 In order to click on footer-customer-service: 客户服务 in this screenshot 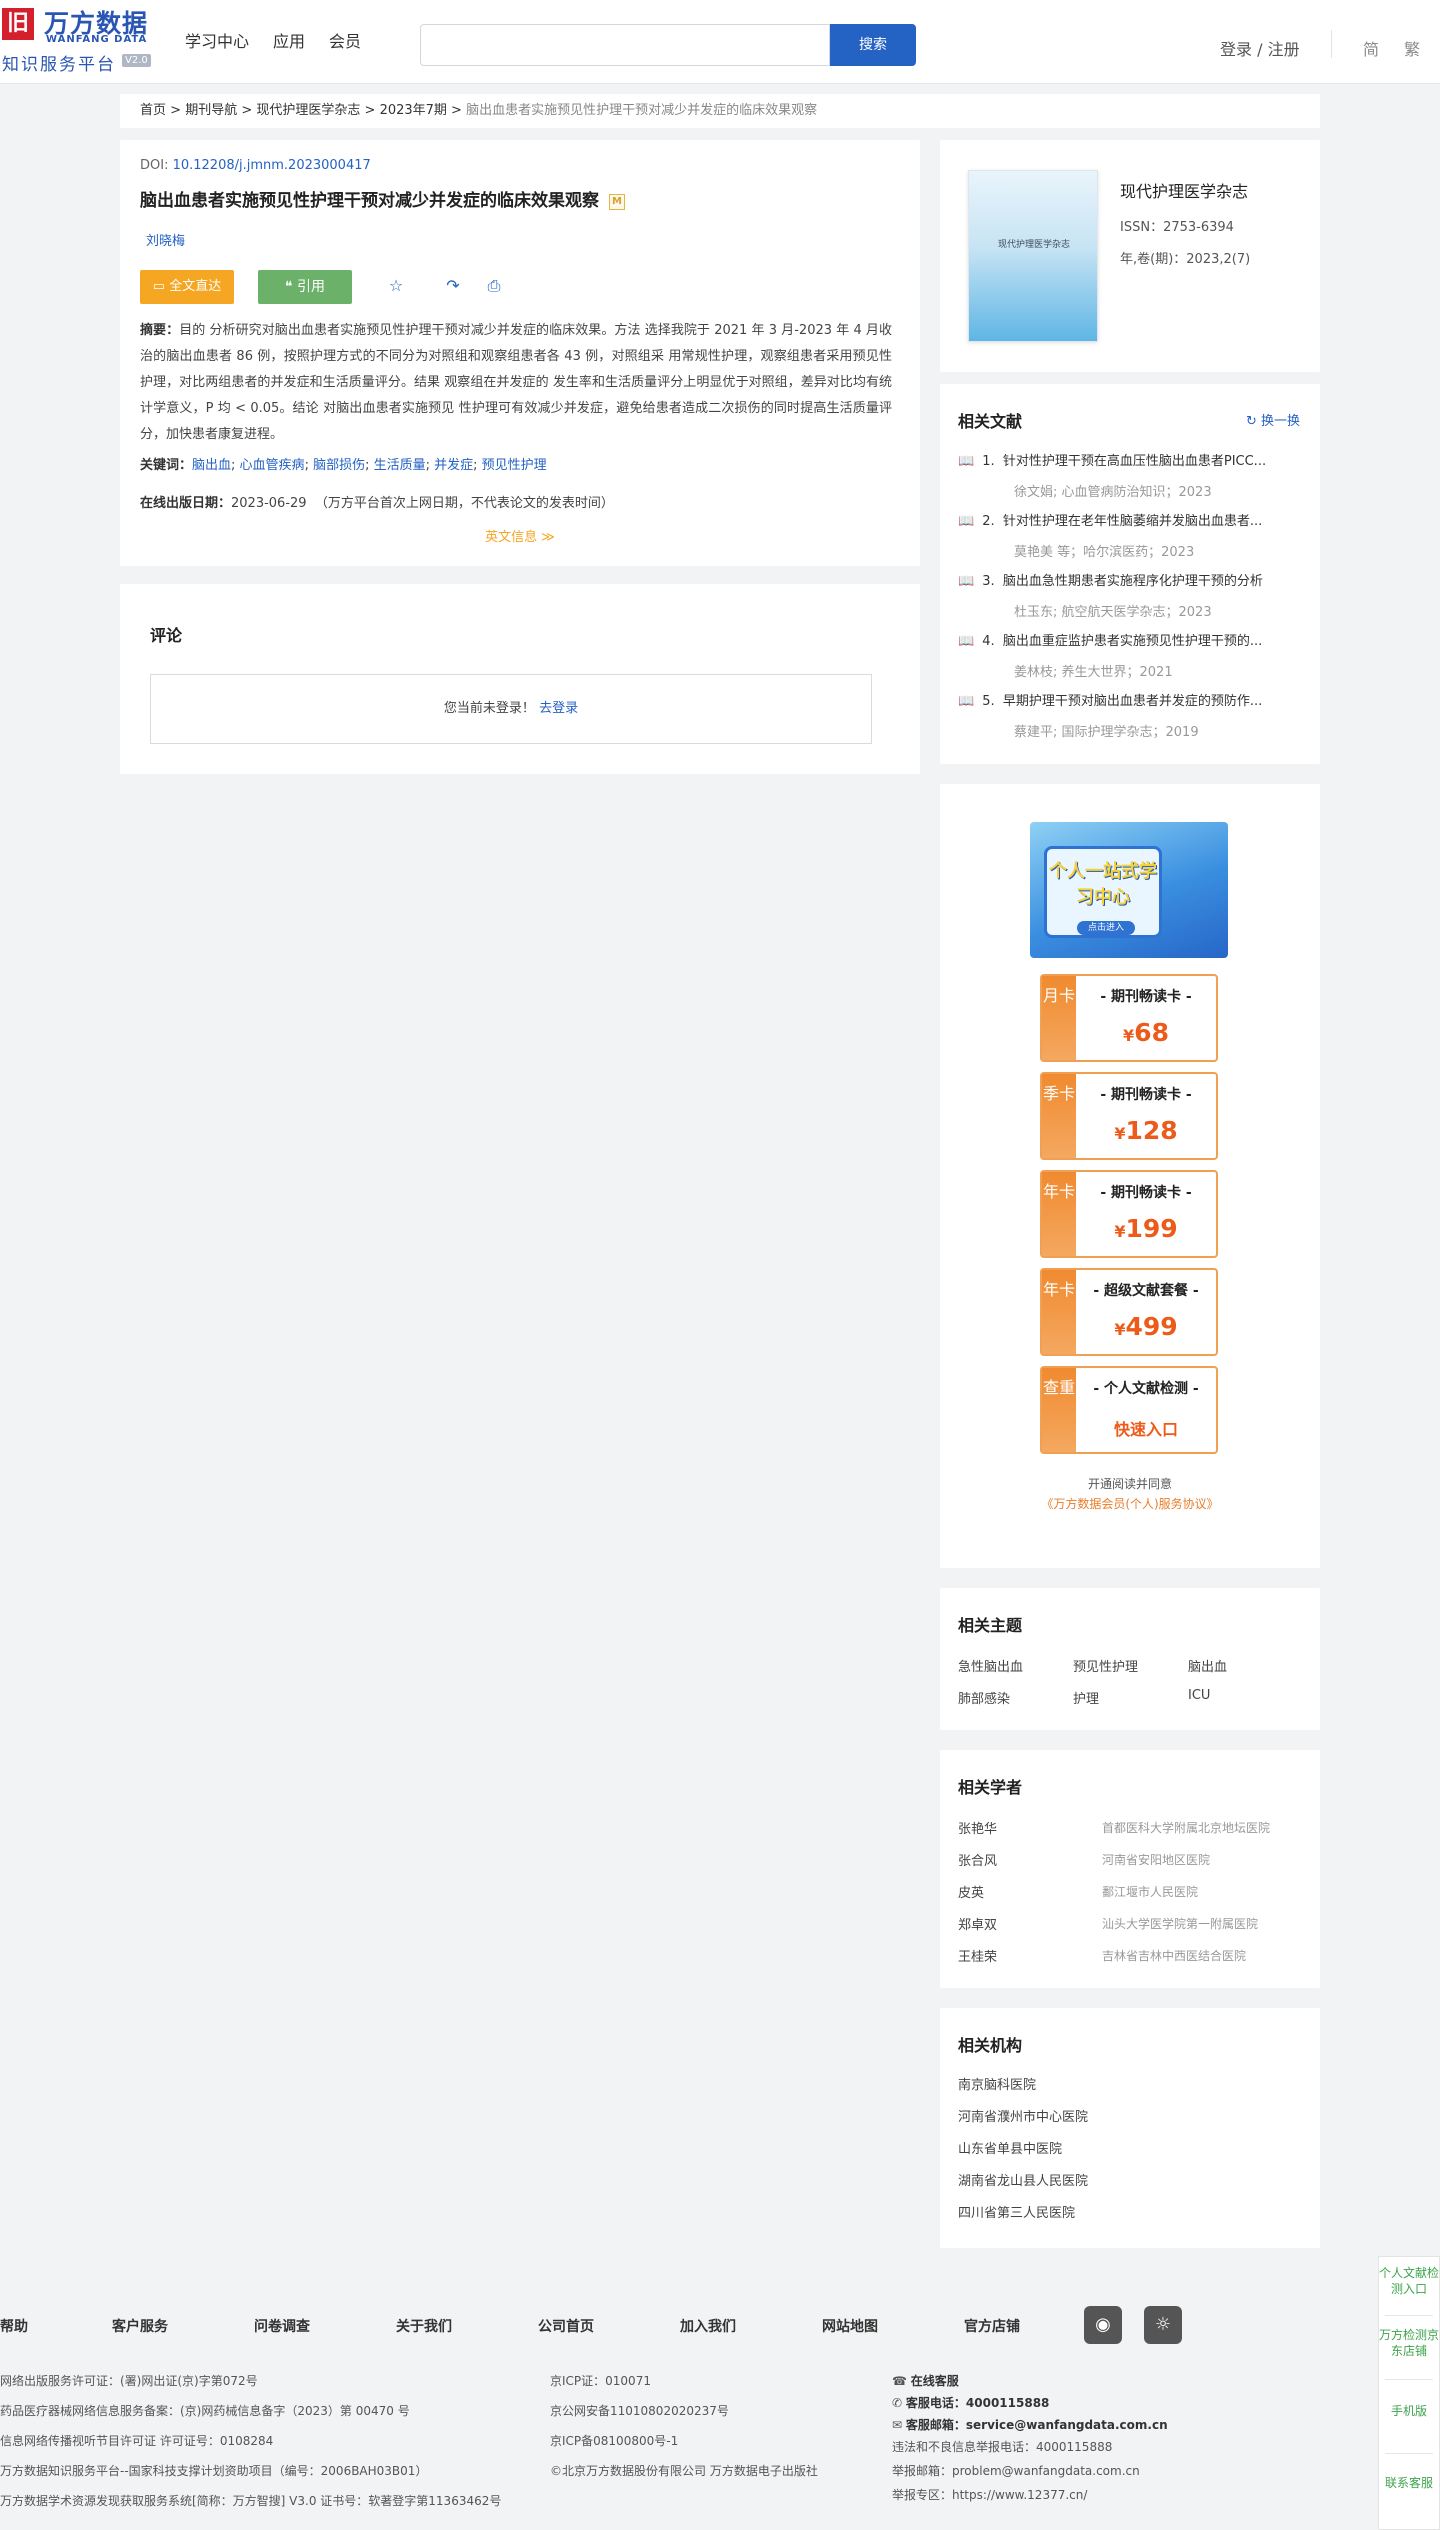, I will do `click(140, 2326)`.